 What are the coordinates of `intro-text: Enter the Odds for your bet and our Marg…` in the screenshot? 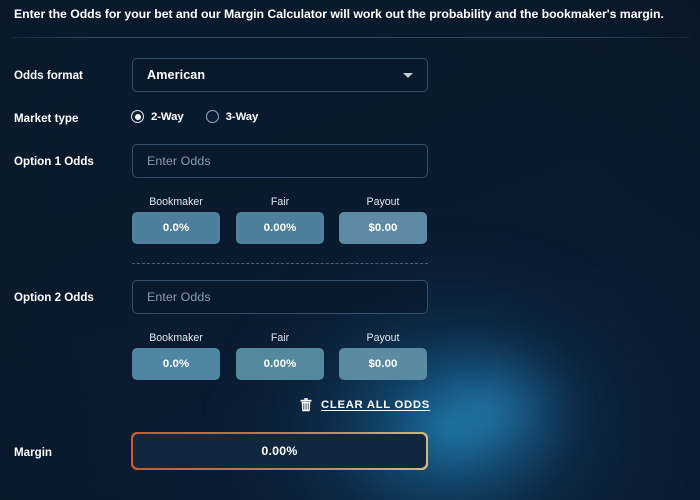 It's located at (339, 14).